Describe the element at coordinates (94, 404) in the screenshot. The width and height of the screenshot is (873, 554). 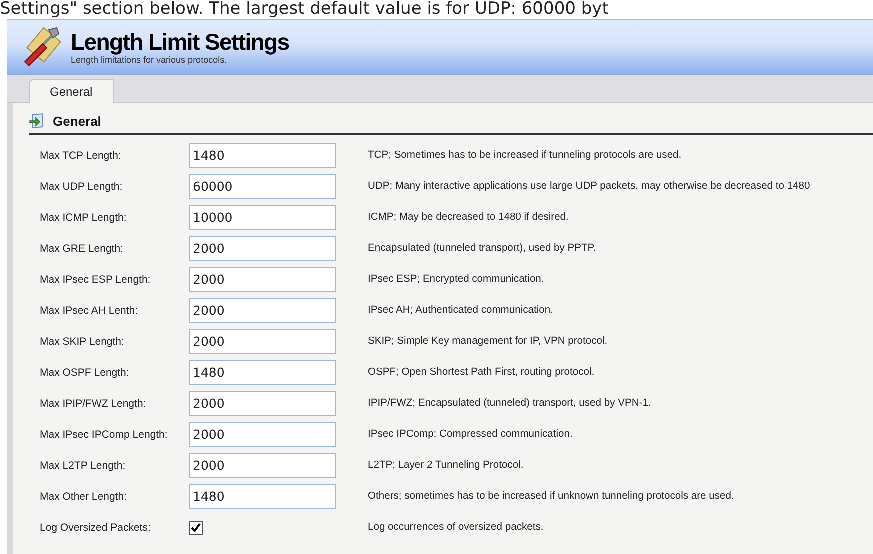
I see `field-label: Max IPIP/FWZ Length:` at that location.